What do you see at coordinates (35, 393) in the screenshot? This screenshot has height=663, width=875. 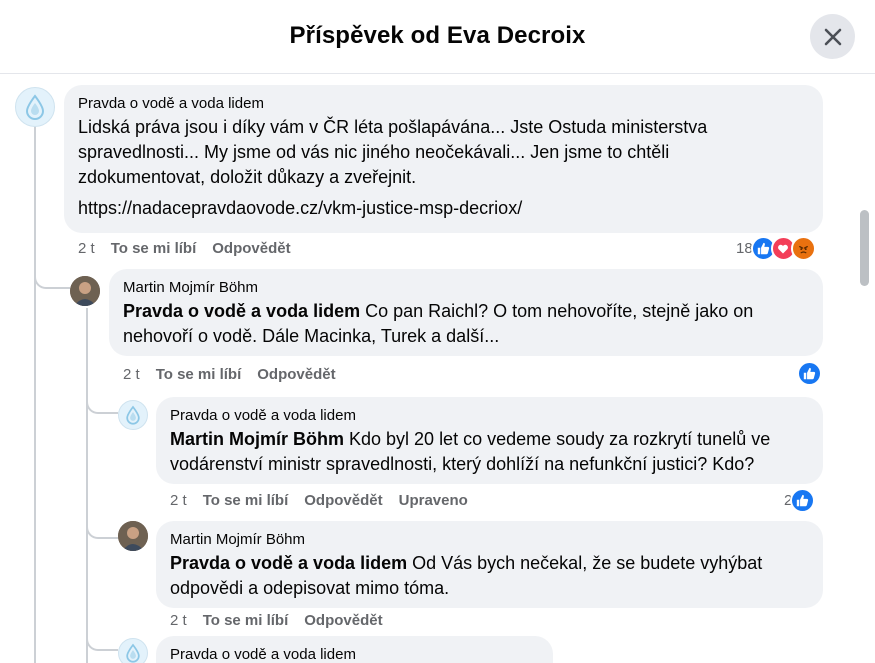 I see `thread-line-main` at bounding box center [35, 393].